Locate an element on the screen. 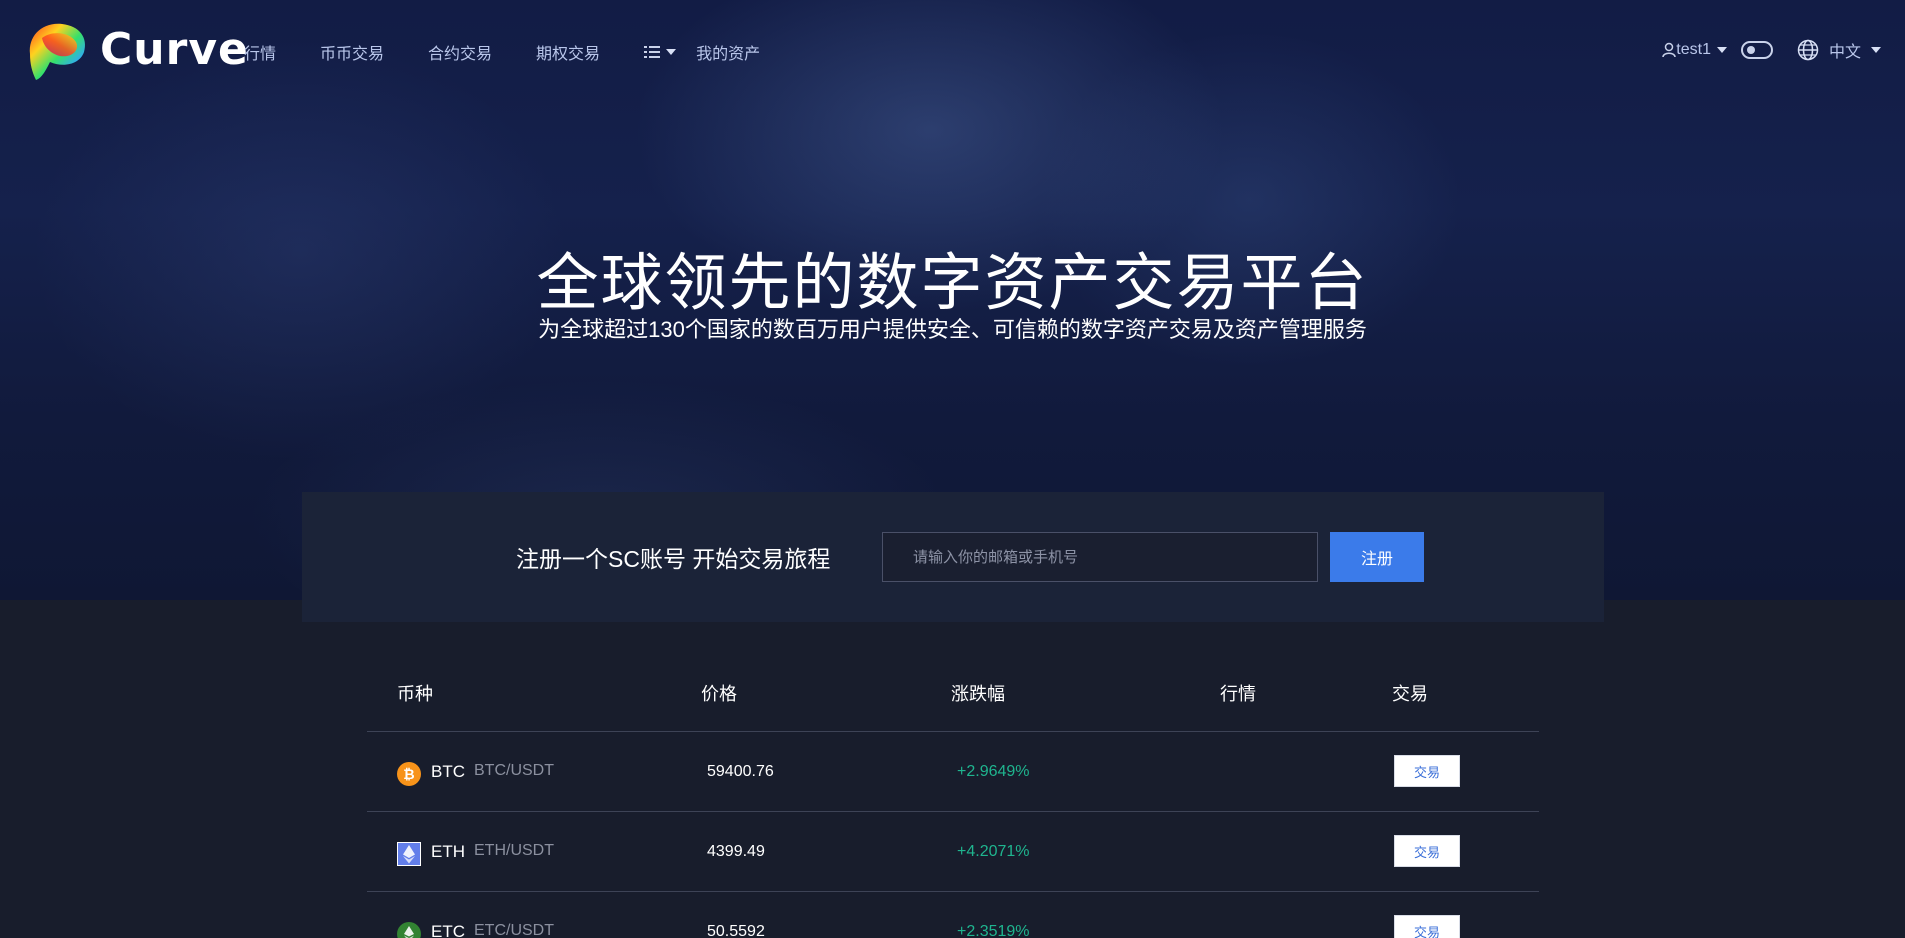 The image size is (1905, 938). coin-change: +2.3519% is located at coordinates (993, 930).